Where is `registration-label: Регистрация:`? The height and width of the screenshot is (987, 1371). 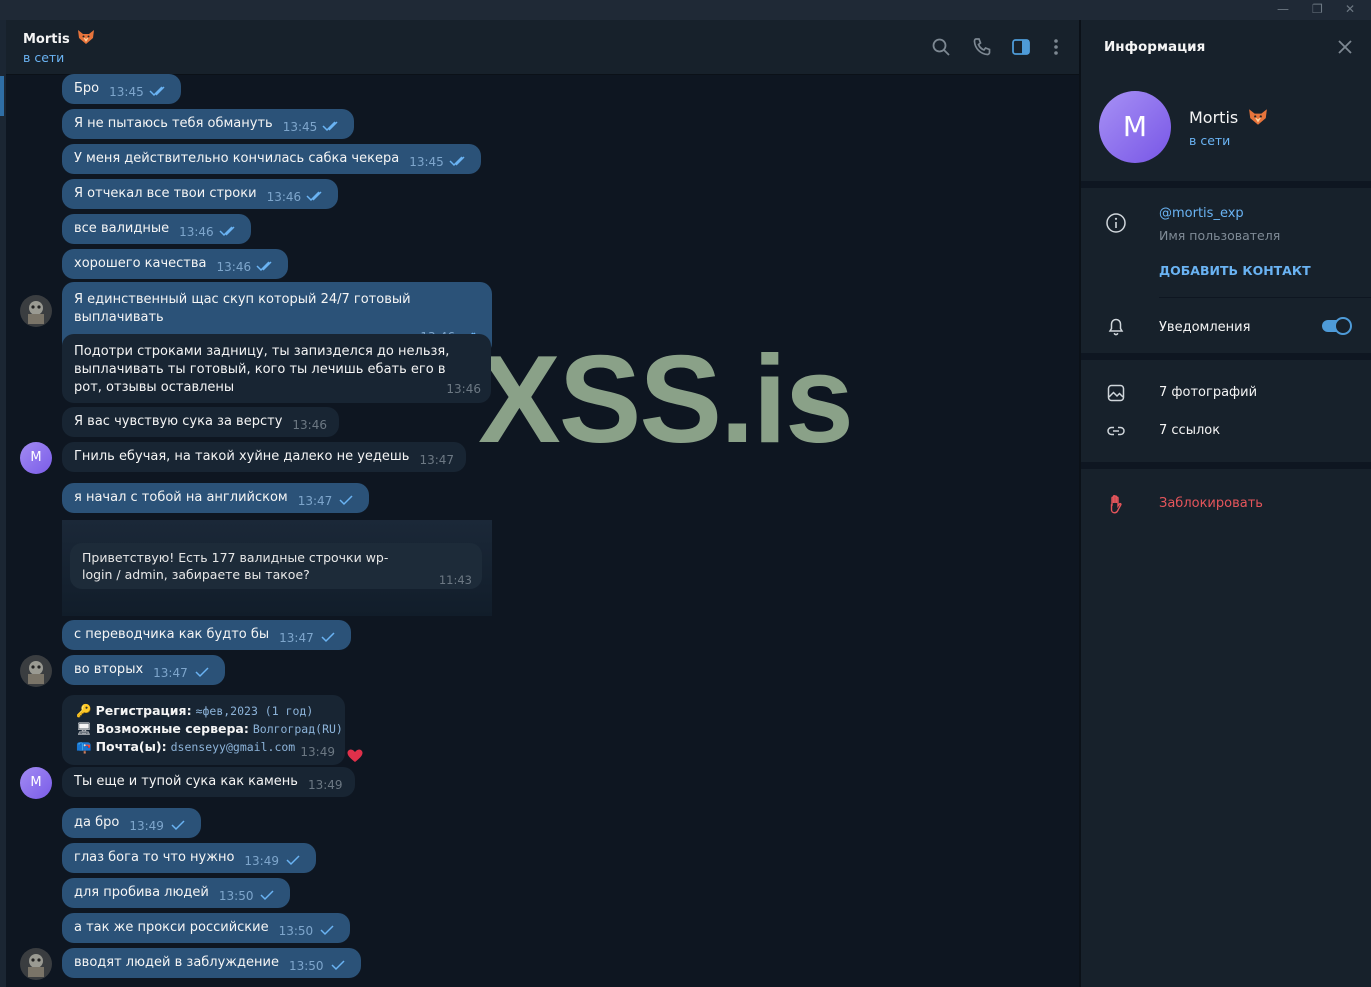
registration-label: Регистрация: is located at coordinates (143, 710).